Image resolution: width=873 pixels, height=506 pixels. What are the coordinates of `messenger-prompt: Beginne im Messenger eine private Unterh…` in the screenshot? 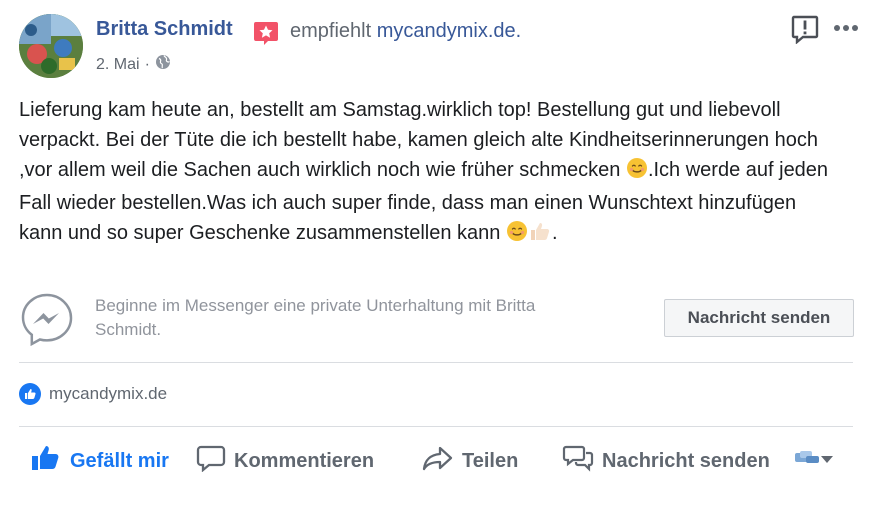 It's located at (436, 323).